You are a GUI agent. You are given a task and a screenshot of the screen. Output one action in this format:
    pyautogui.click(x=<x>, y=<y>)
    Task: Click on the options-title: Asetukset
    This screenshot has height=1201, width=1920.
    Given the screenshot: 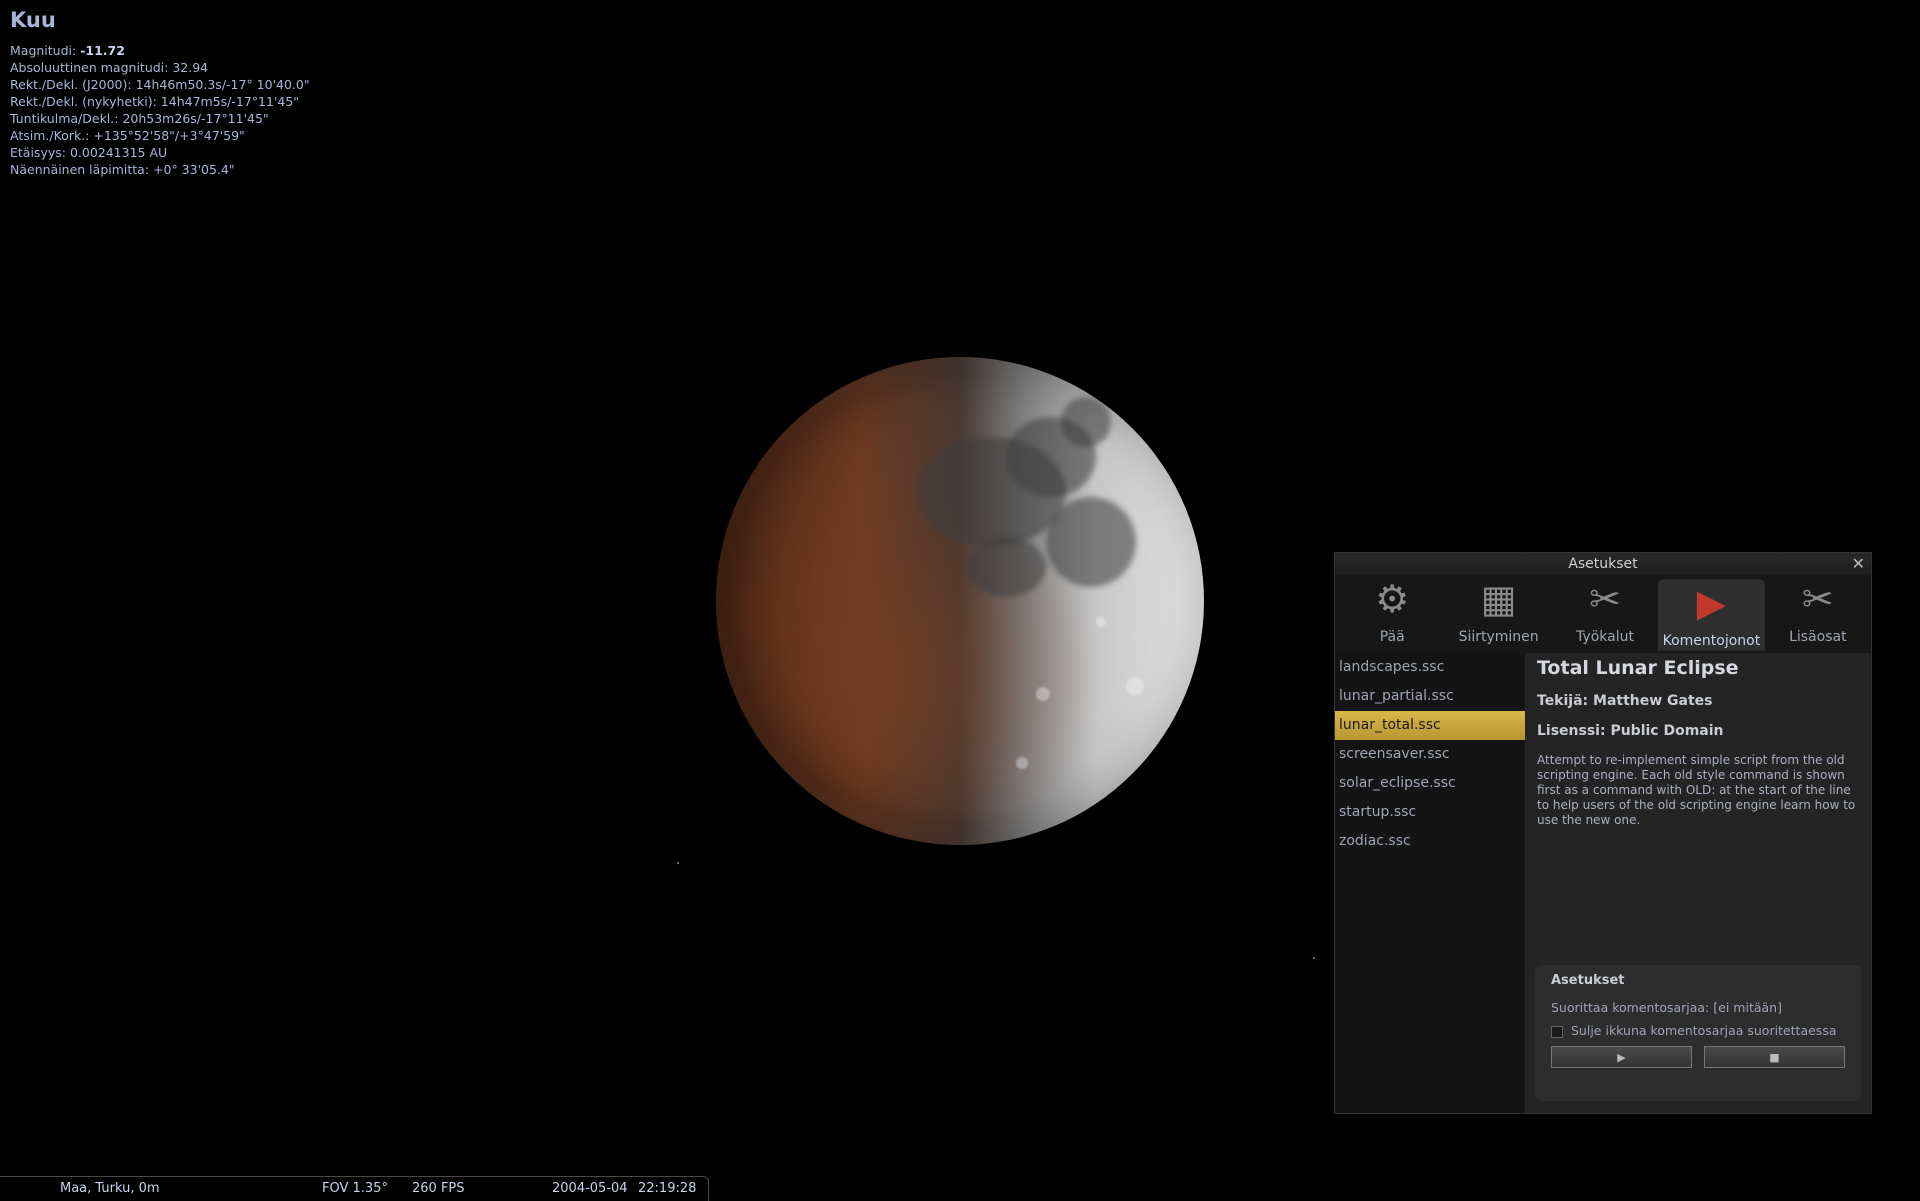 What is the action you would take?
    pyautogui.click(x=1588, y=980)
    